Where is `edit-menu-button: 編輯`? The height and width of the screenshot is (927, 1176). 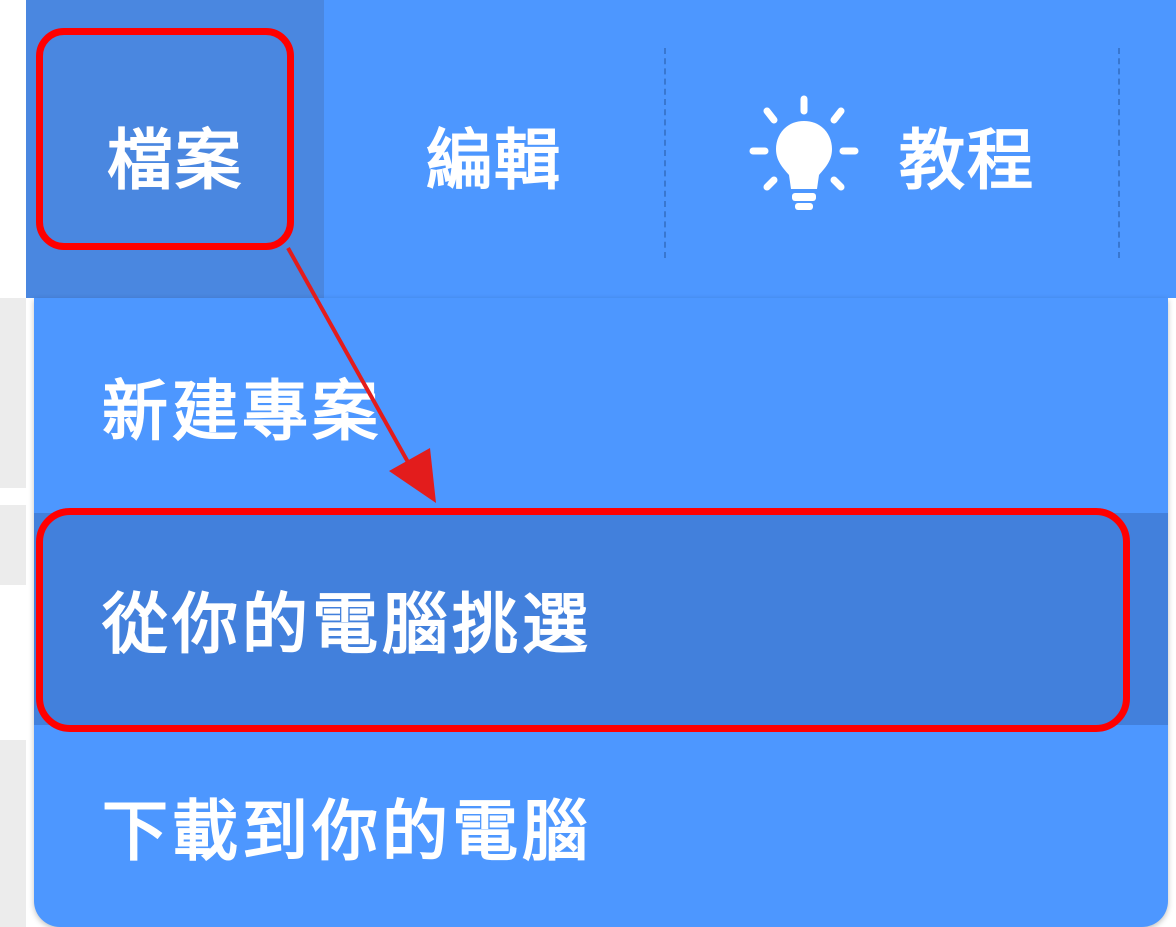 edit-menu-button: 編輯 is located at coordinates (494, 149).